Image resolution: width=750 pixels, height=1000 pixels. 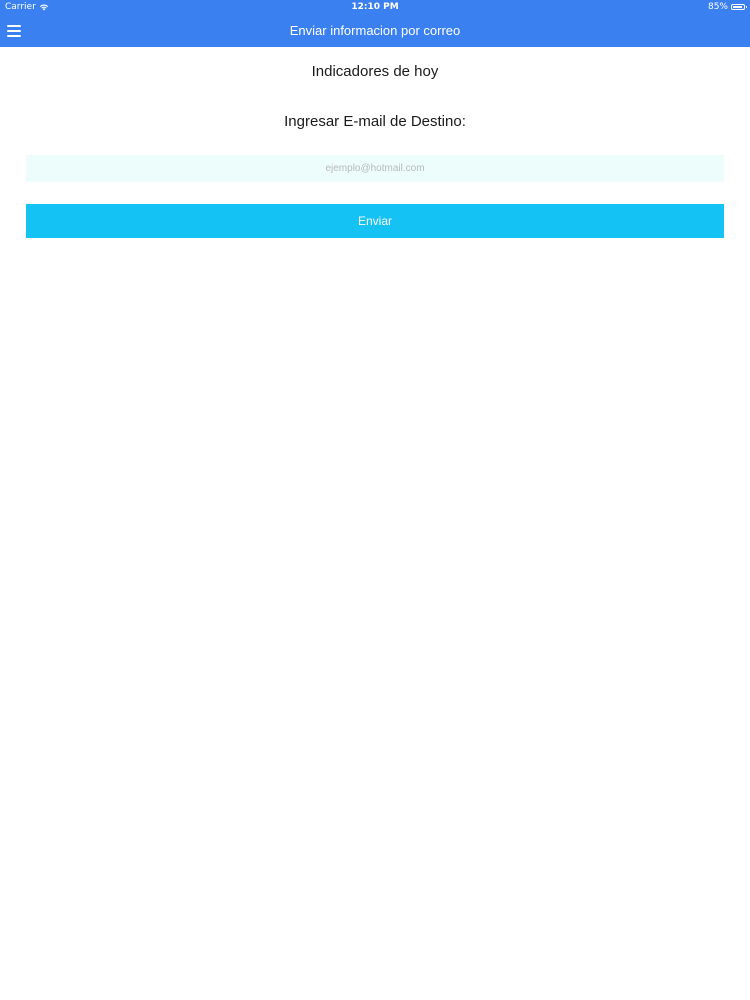 I want to click on status-time: 12:10 PM, so click(x=375, y=7).